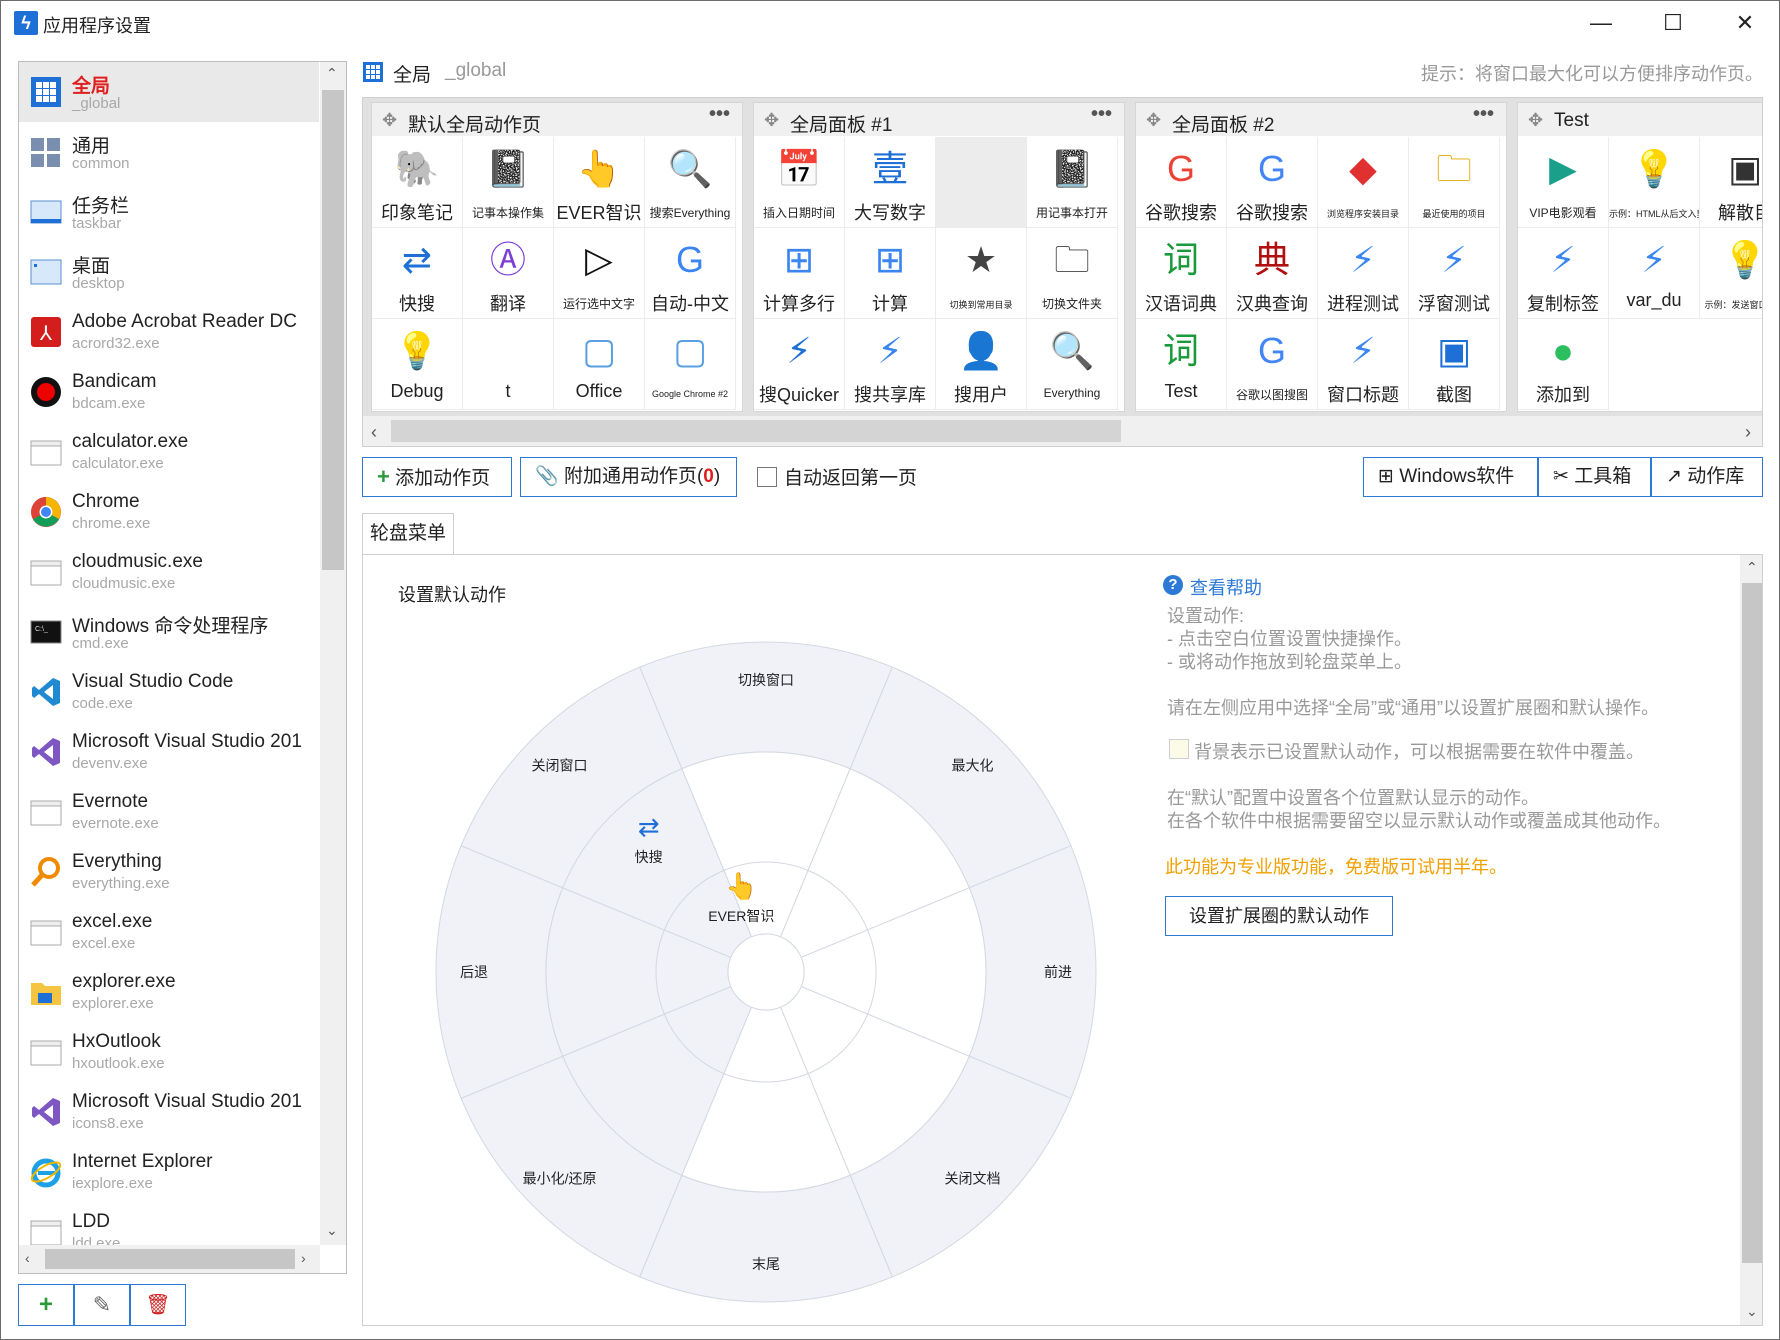  Describe the element at coordinates (767, 477) in the screenshot. I see `auto-return-checkbox` at that location.